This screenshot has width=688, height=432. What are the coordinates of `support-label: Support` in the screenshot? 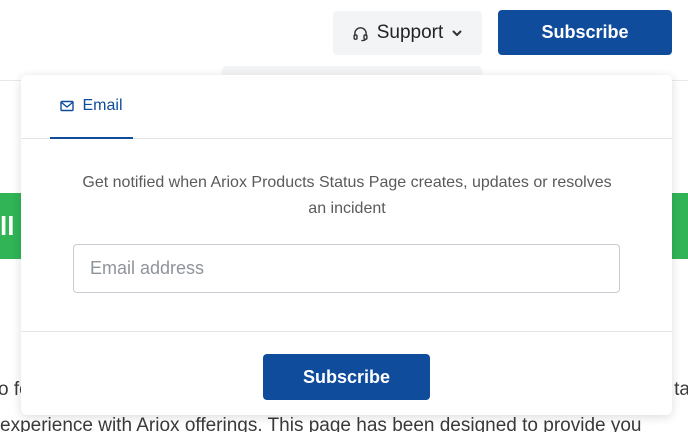 It's located at (410, 32).